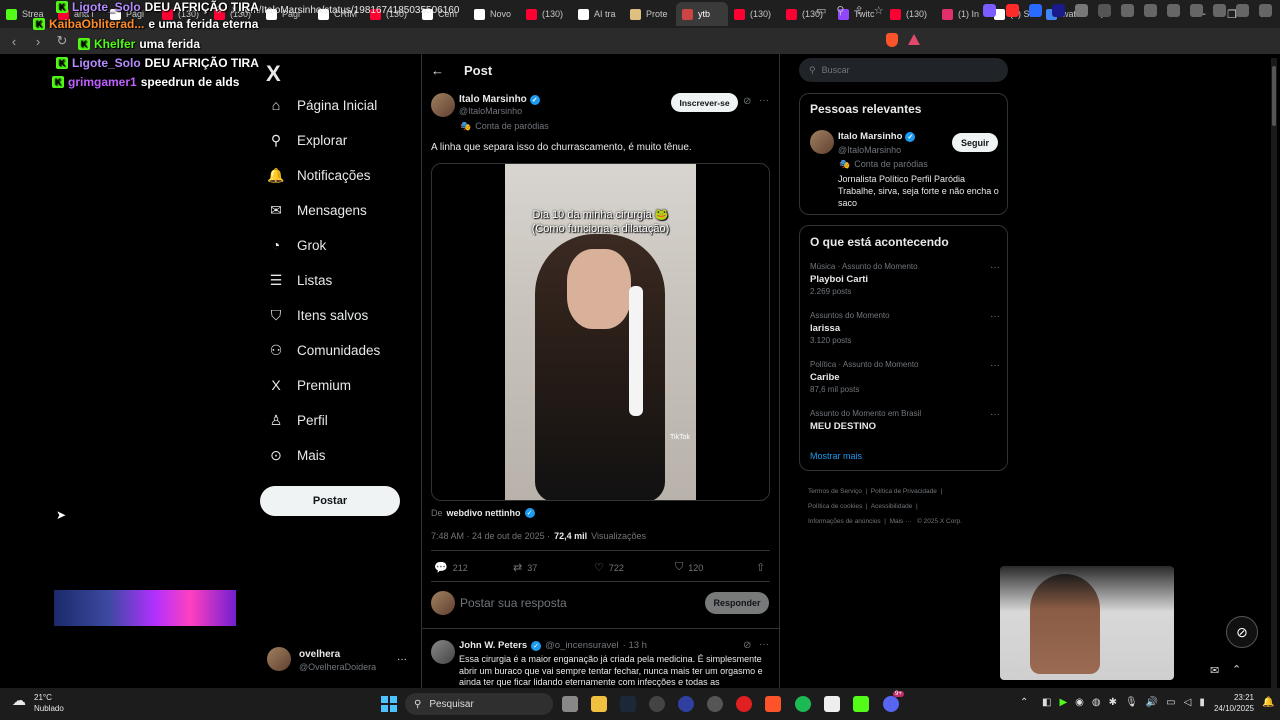 This screenshot has height=720, width=1280. Describe the element at coordinates (324, 350) in the screenshot. I see `sidebar-item-comunidades: ⚇ Comunidades` at that location.